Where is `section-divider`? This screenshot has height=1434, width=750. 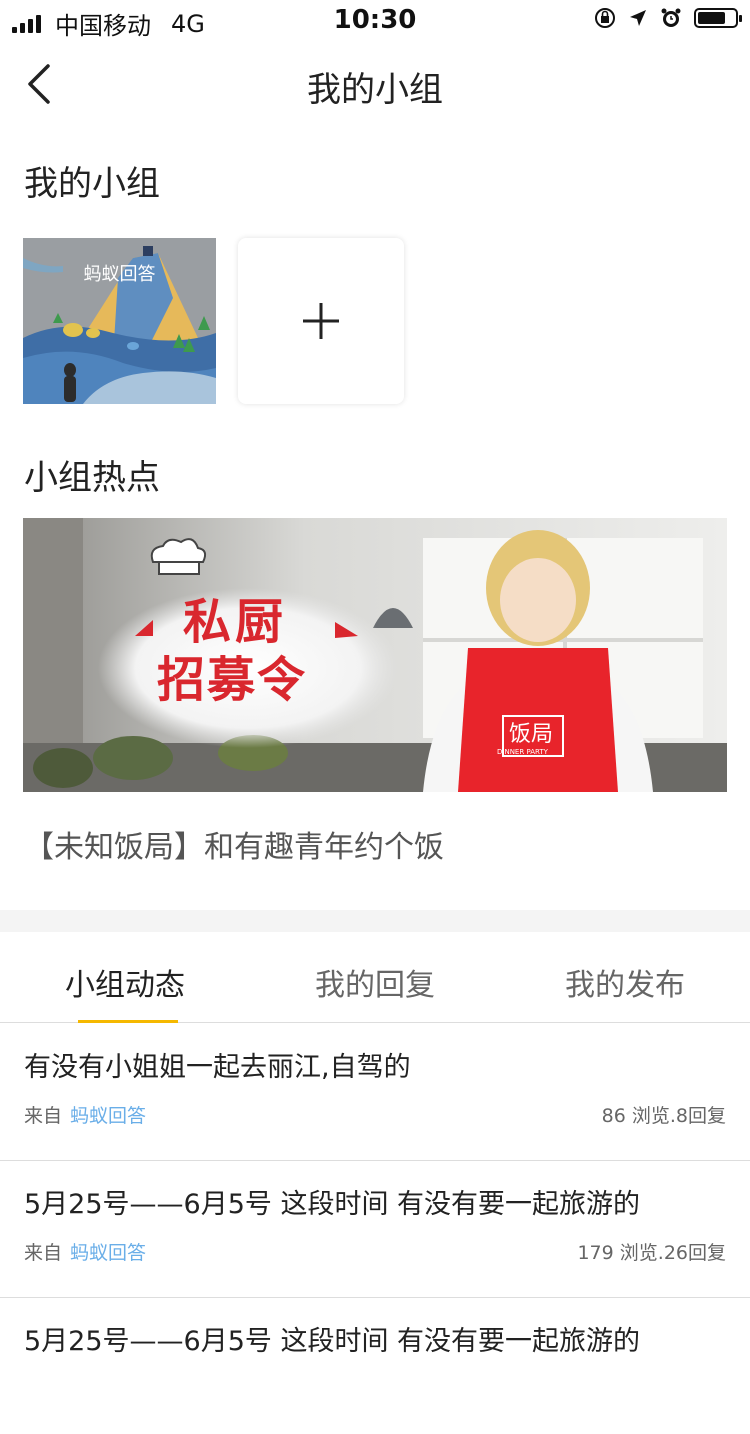 section-divider is located at coordinates (375, 921).